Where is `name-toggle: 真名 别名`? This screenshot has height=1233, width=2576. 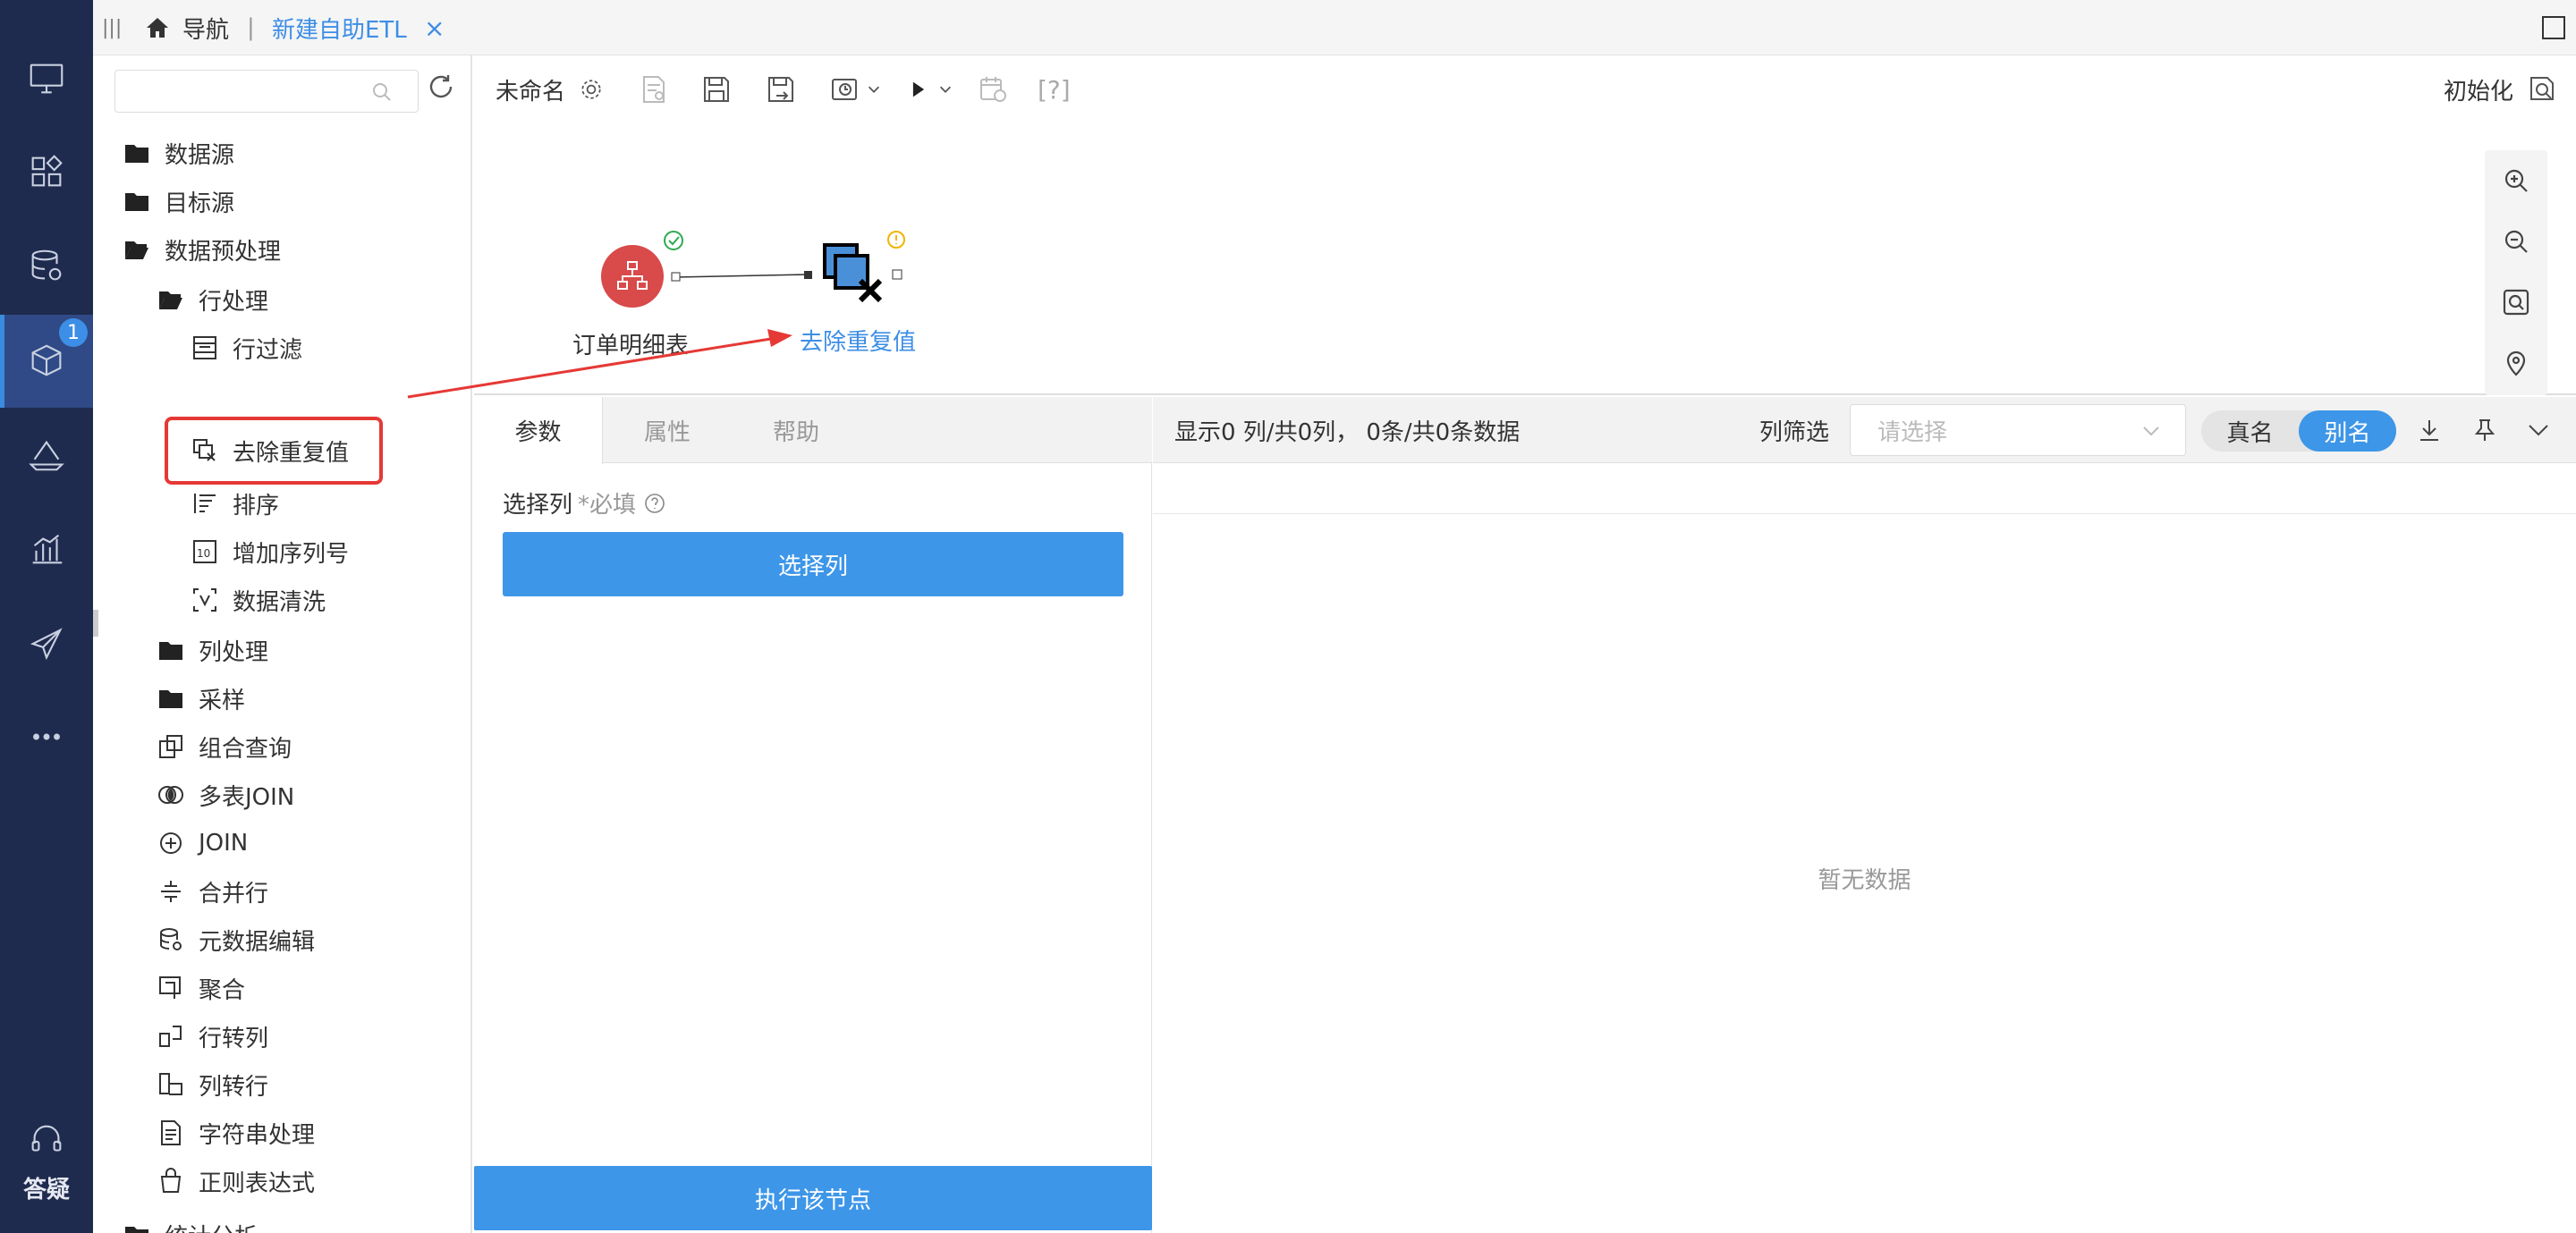
name-toggle: 真名 别名 is located at coordinates (2298, 431).